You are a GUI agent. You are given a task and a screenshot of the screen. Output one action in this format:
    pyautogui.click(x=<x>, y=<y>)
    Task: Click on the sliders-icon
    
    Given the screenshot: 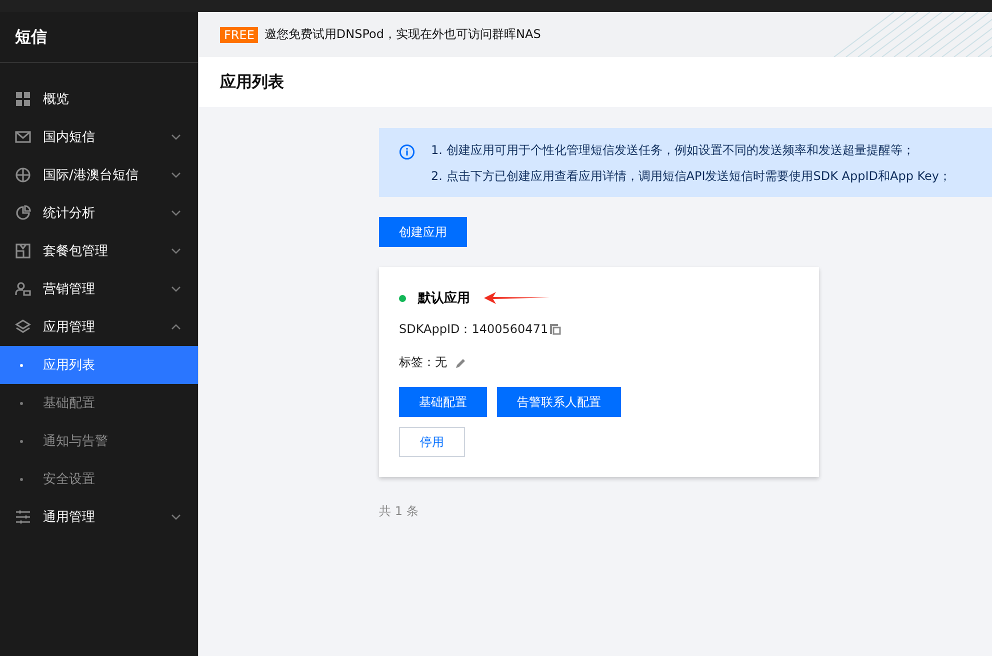 What is the action you would take?
    pyautogui.click(x=23, y=517)
    